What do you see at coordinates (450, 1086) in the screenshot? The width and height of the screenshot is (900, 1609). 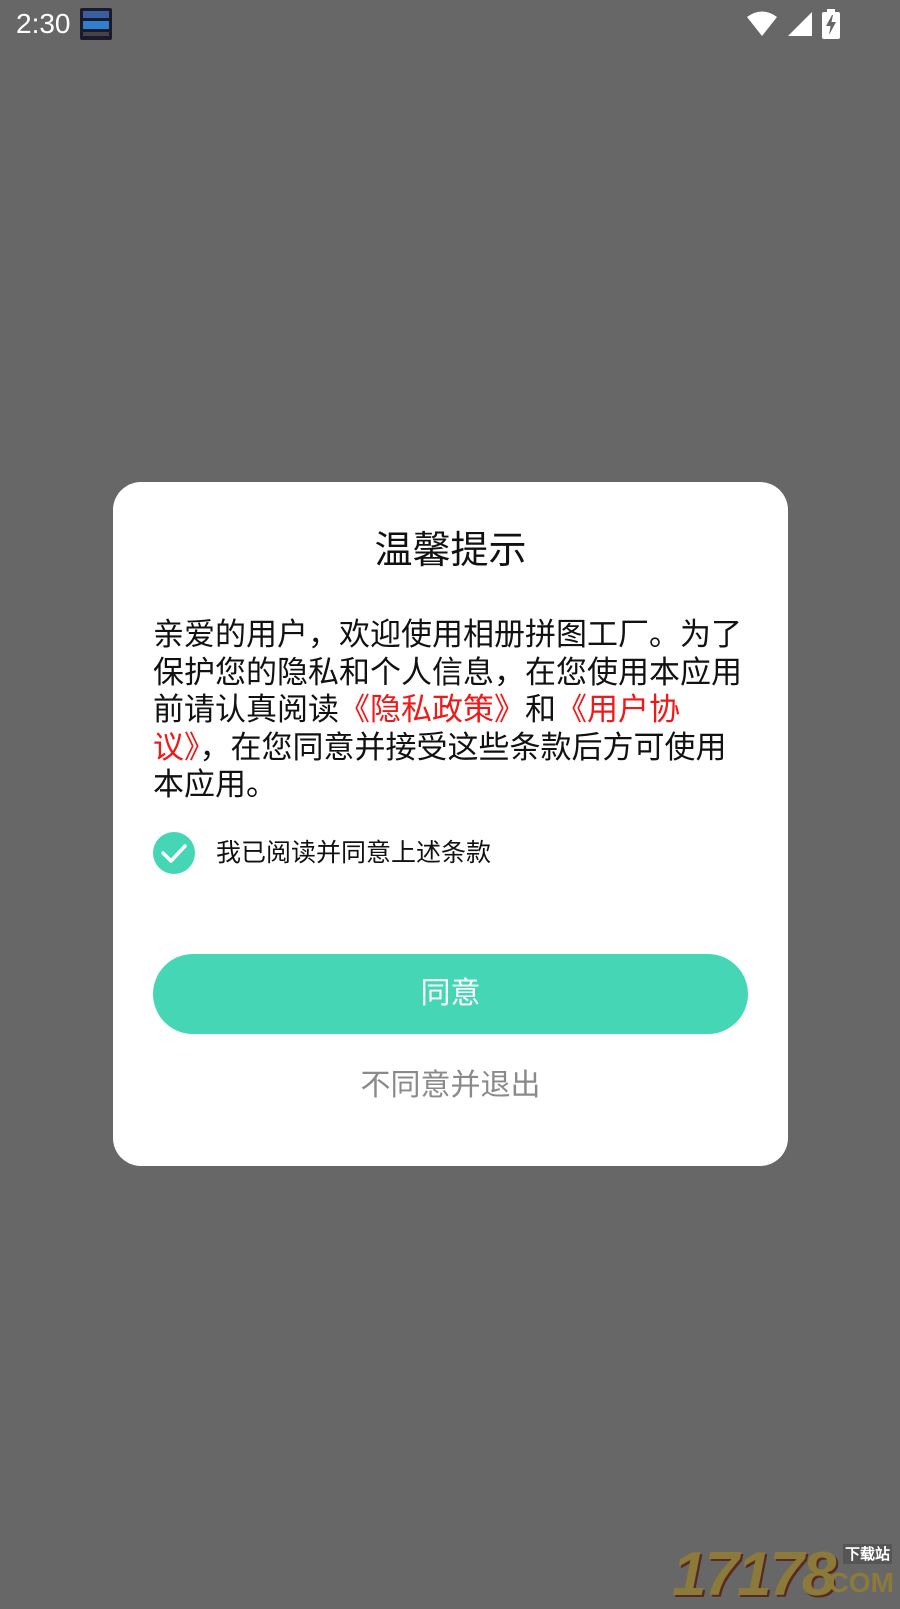 I see `decline-and-exit-button: 不同意并退出` at bounding box center [450, 1086].